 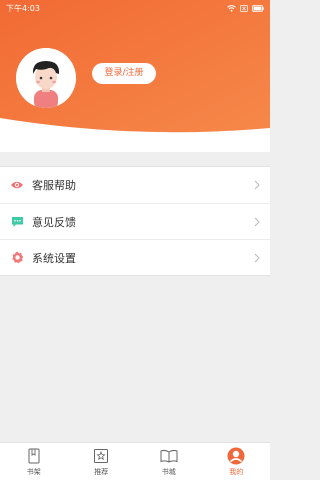 I want to click on profile-icon, so click(x=236, y=456).